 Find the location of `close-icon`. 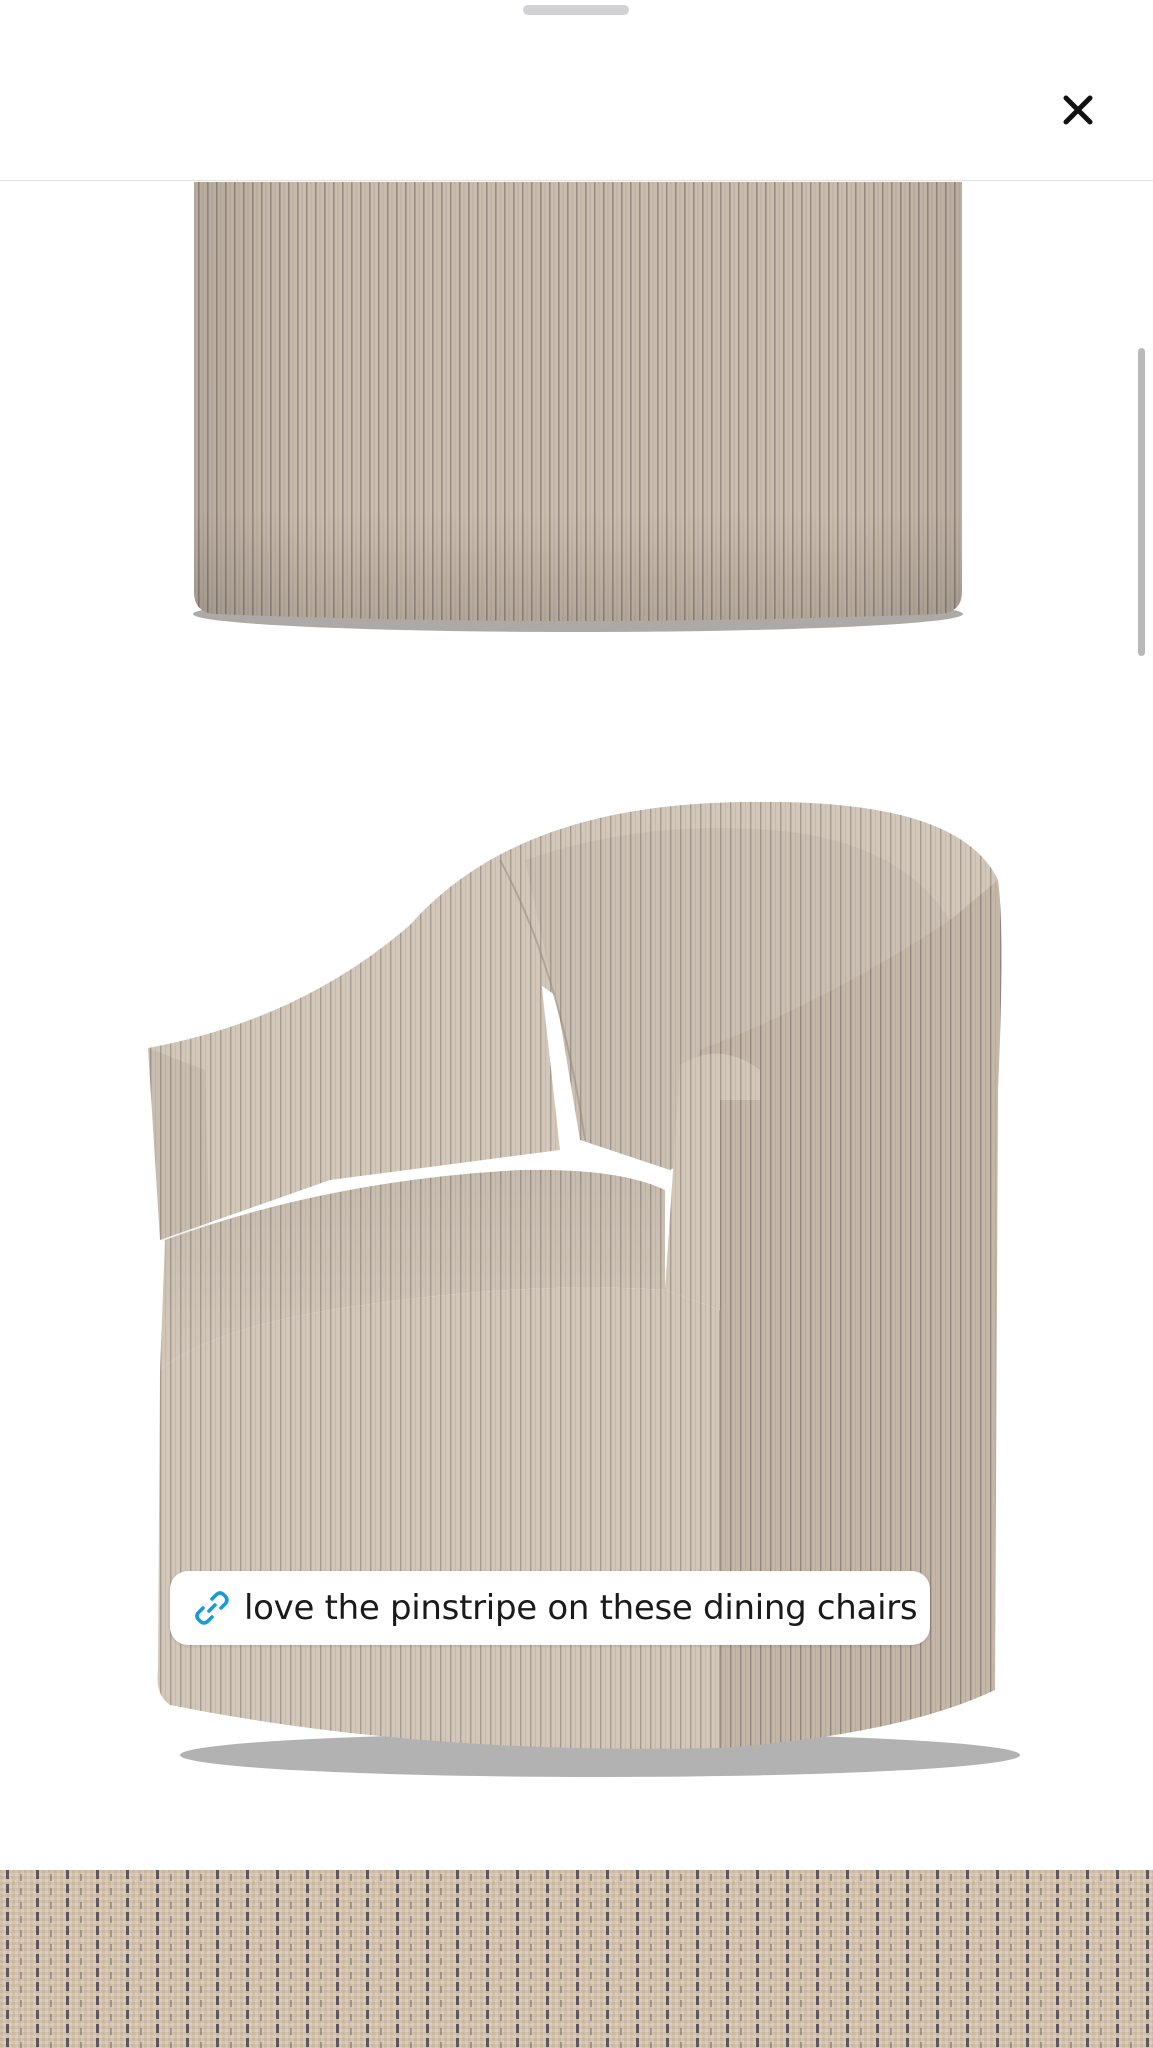

close-icon is located at coordinates (1078, 110).